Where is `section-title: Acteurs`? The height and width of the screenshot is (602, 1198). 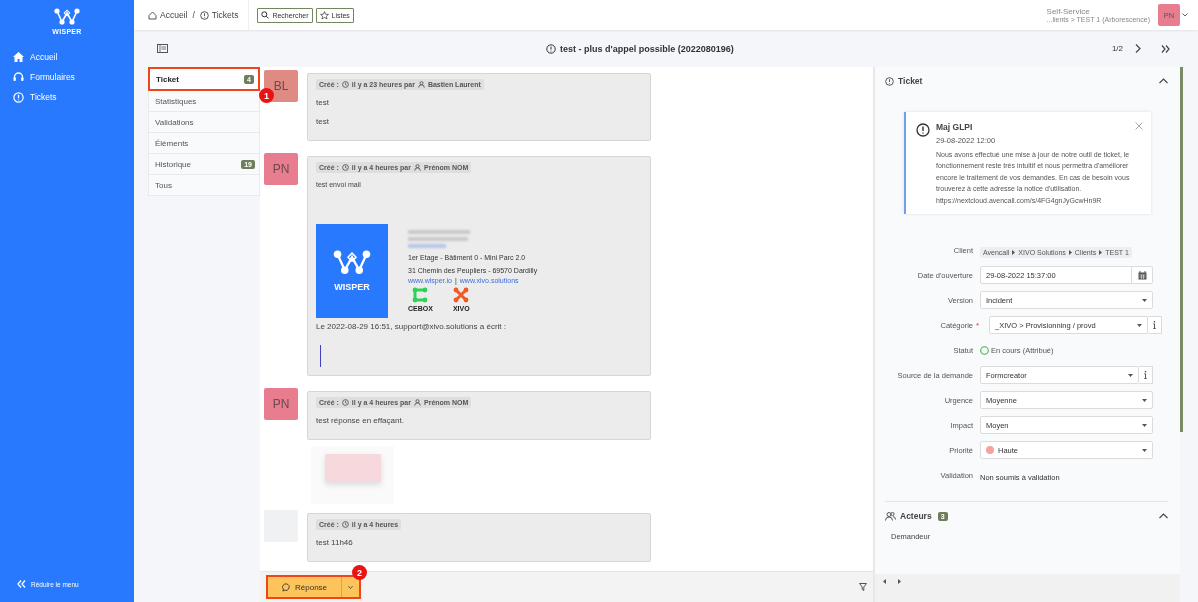
section-title: Acteurs is located at coordinates (916, 516).